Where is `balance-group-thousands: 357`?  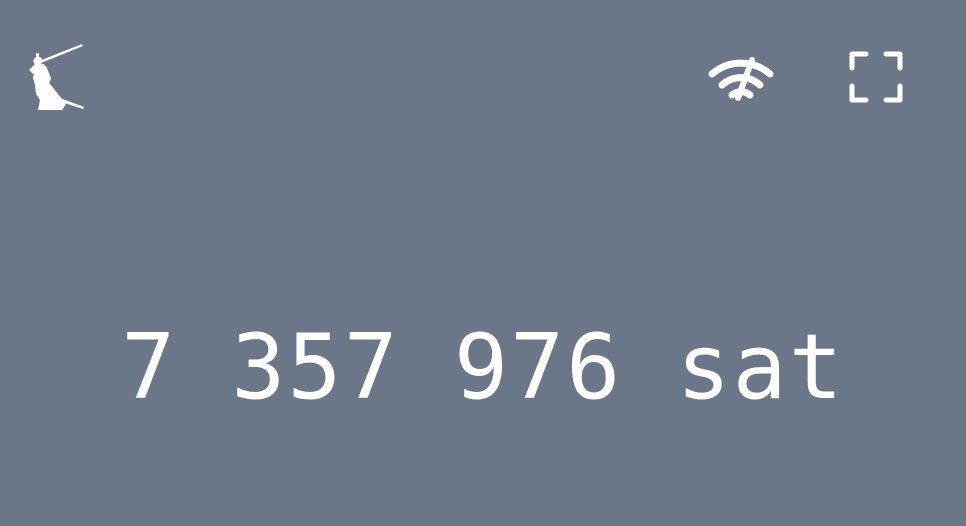 balance-group-thousands: 357 is located at coordinates (315, 367).